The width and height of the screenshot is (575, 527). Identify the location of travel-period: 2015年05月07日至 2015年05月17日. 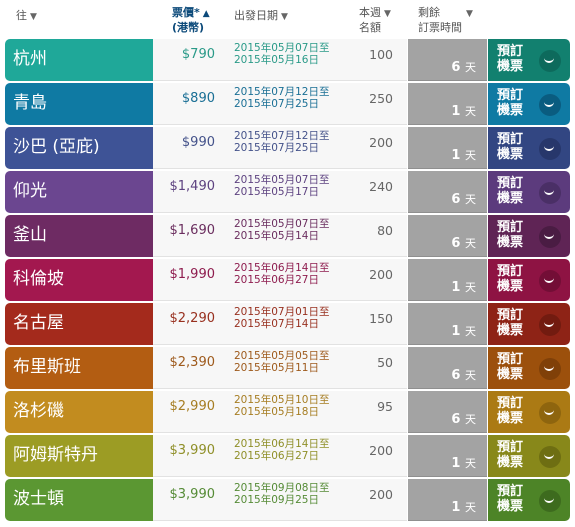
(281, 186).